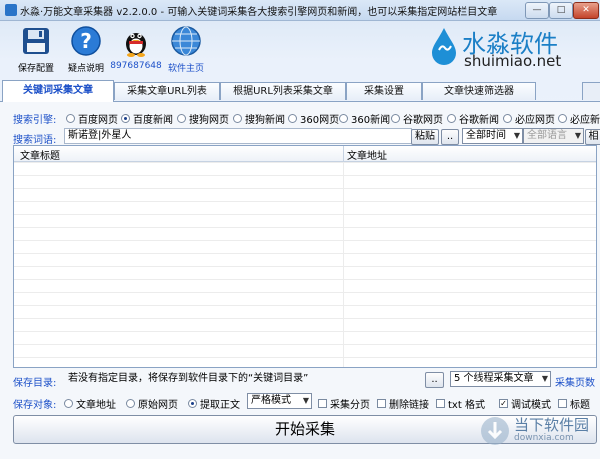  I want to click on pages-label: 采集页数, so click(575, 383).